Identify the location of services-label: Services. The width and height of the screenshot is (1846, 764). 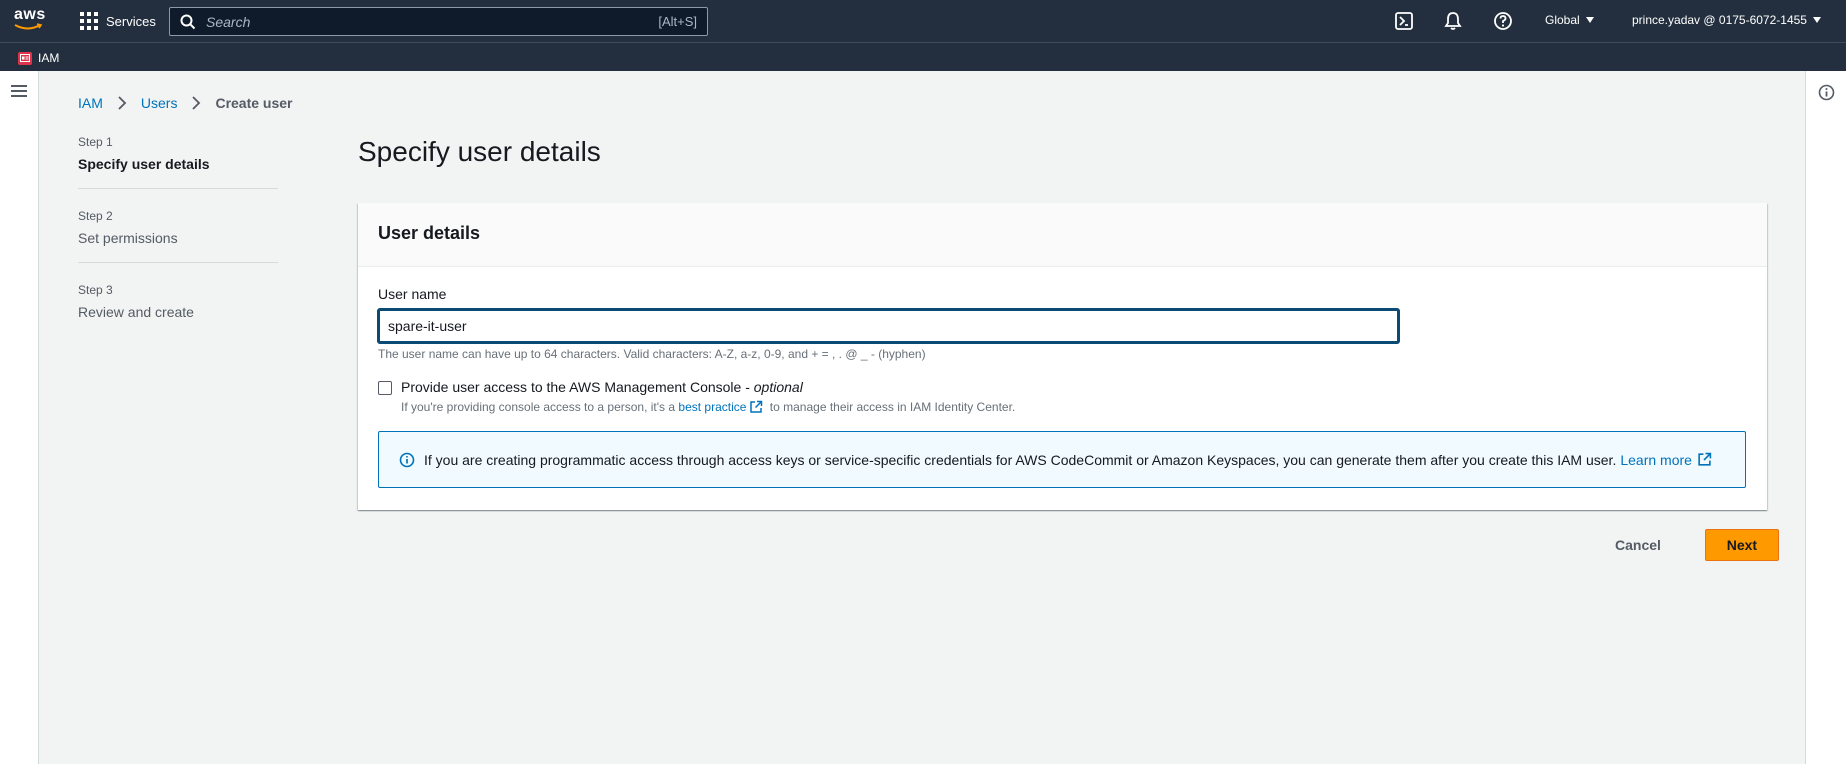
(131, 21).